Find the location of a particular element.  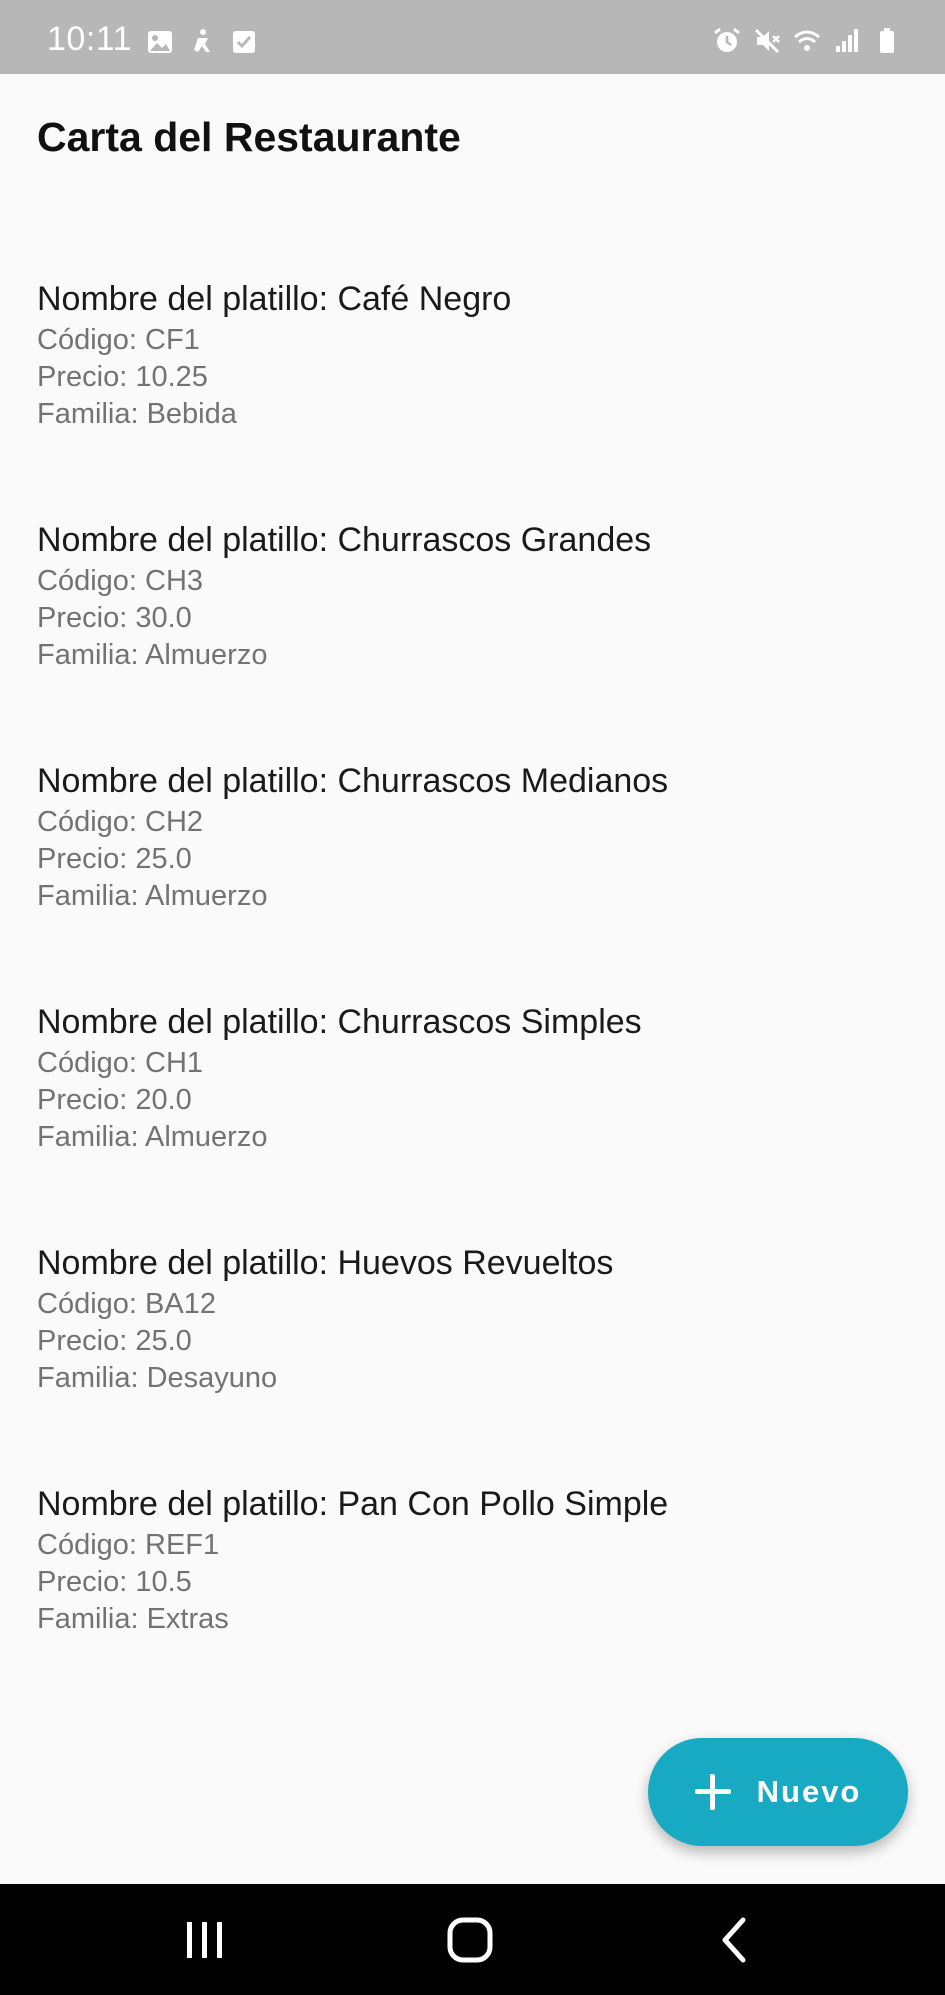

checkbox-icon is located at coordinates (244, 42).